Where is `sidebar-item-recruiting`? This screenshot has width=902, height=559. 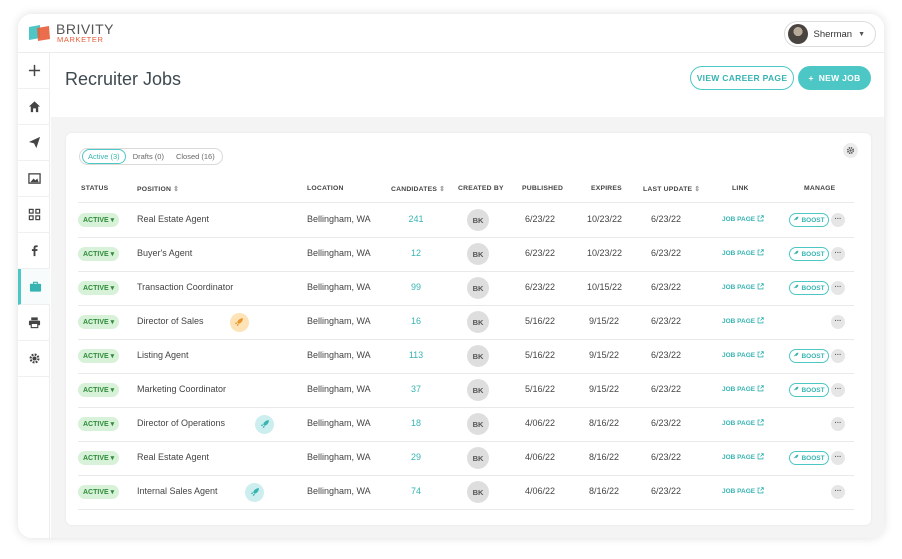 sidebar-item-recruiting is located at coordinates (34, 287).